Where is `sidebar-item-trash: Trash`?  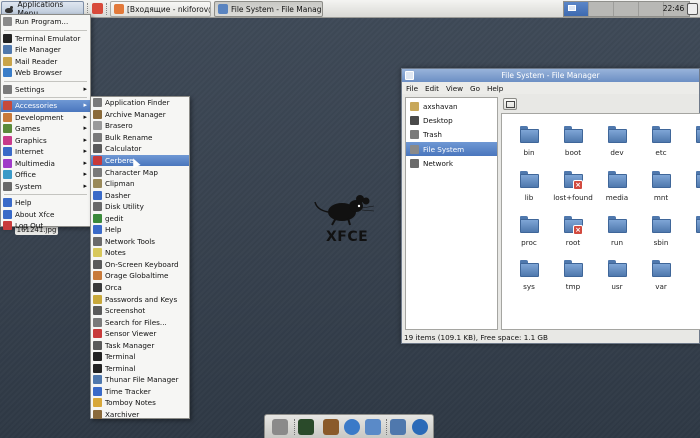
sidebar-item-trash: Trash is located at coordinates (451, 134).